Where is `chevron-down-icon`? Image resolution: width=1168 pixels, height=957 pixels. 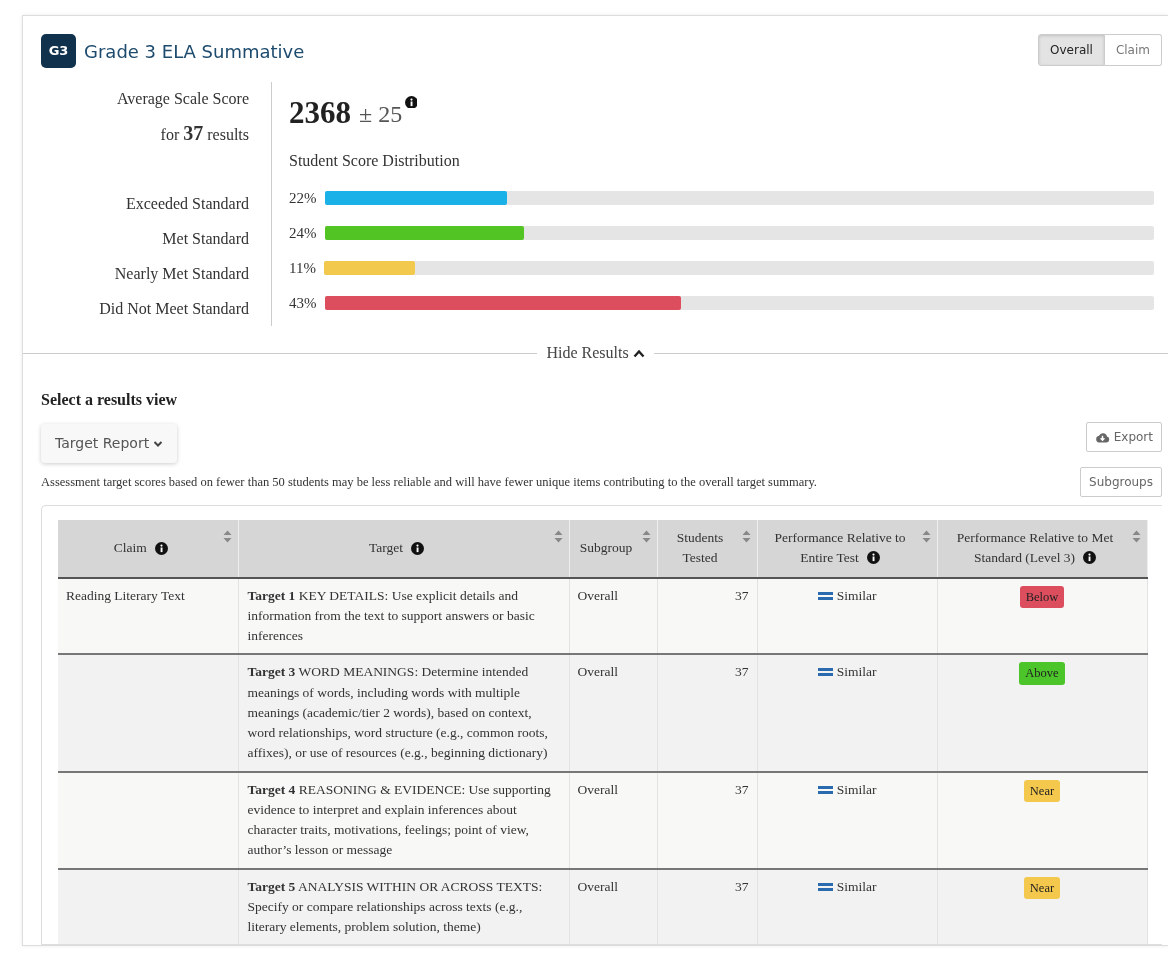
chevron-down-icon is located at coordinates (158, 443).